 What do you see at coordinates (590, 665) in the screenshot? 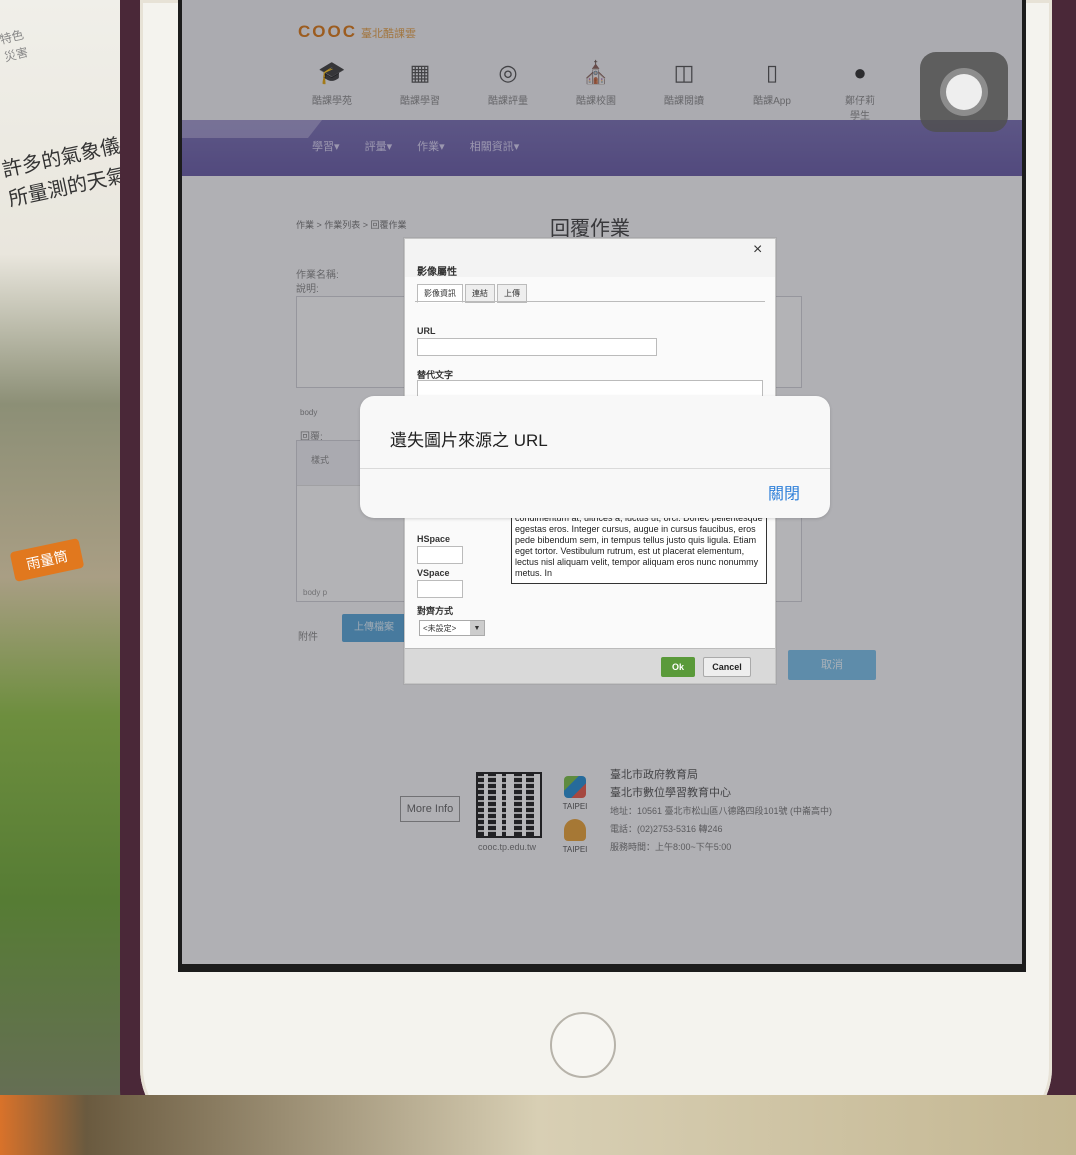
I see `dialog-footer: Ok Cancel` at bounding box center [590, 665].